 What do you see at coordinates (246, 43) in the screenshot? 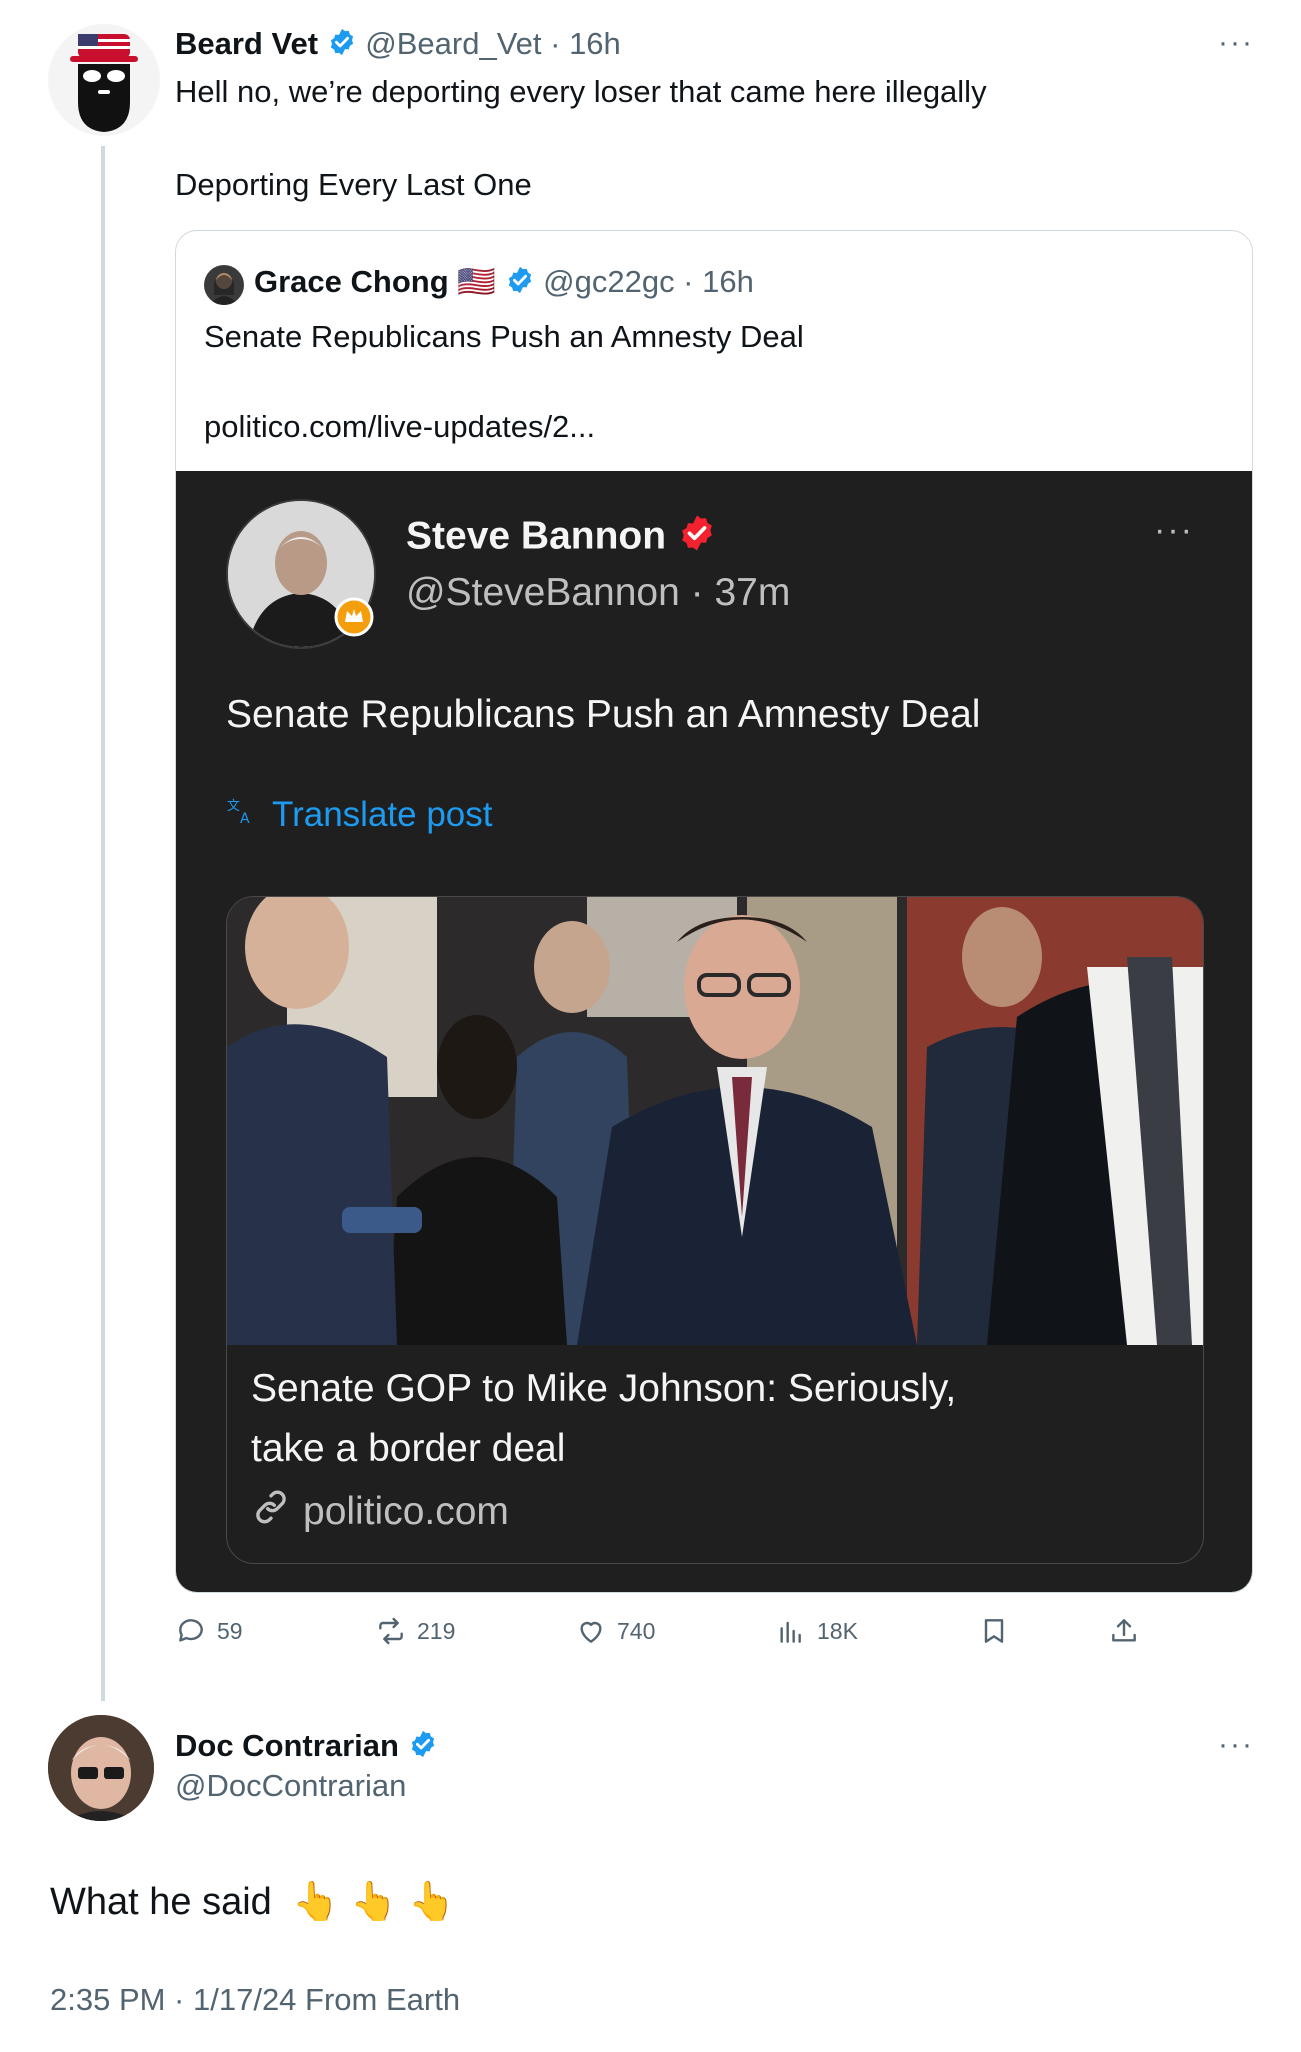
I see `author-name: Beard Vet` at bounding box center [246, 43].